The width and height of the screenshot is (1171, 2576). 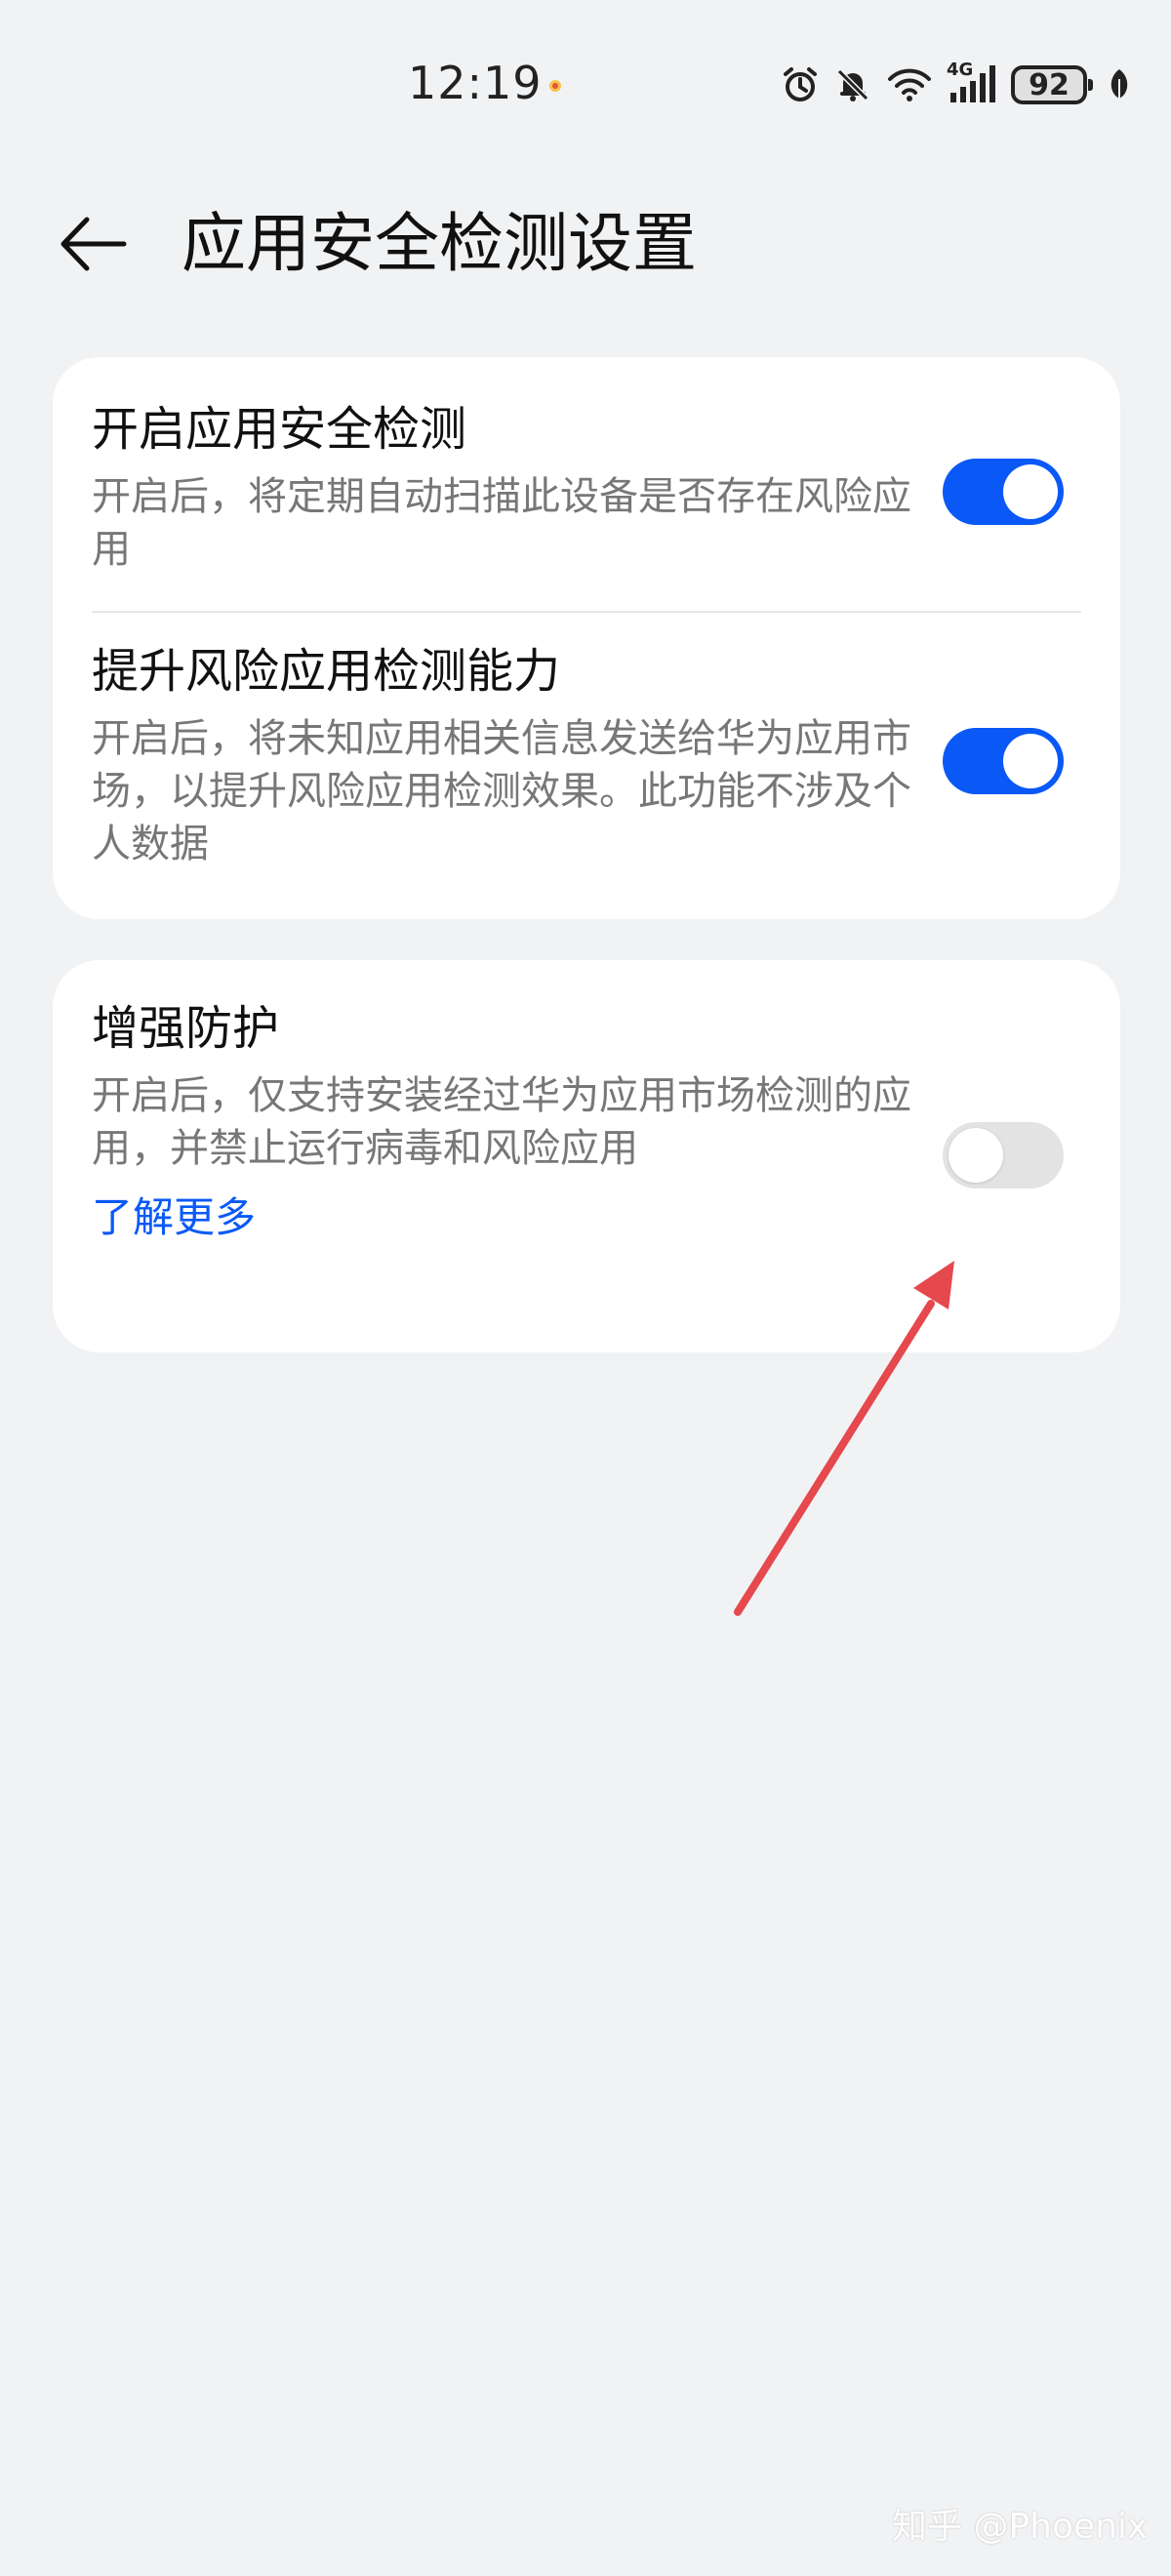 I want to click on watermark: 知乎 @Phoenix, so click(x=1020, y=2527).